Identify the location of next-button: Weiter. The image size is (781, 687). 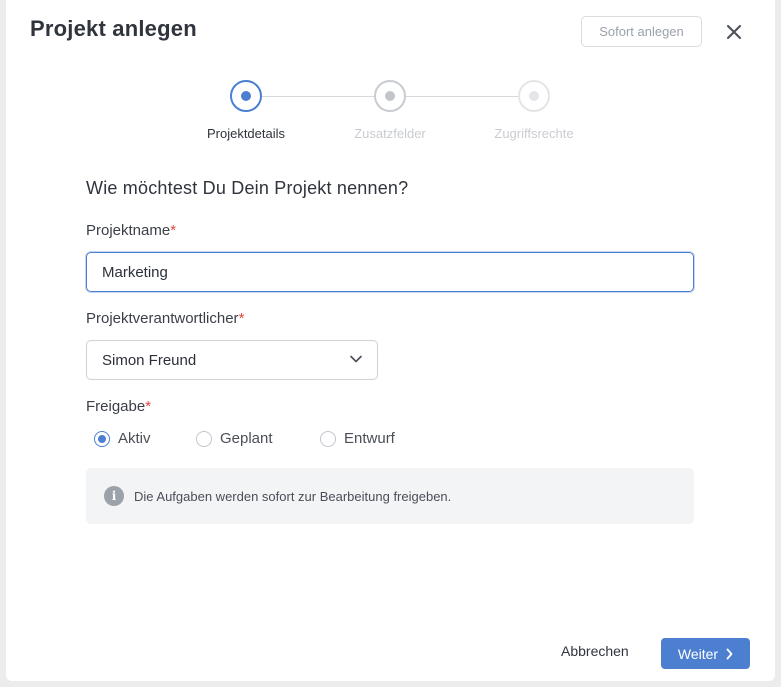
(705, 653).